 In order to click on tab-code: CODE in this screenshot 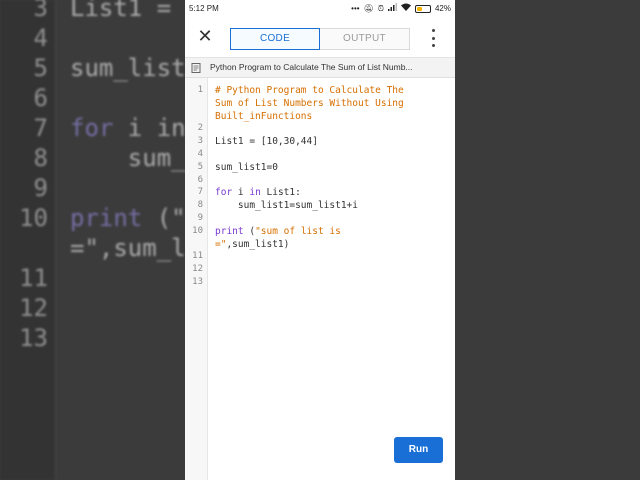, I will do `click(275, 39)`.